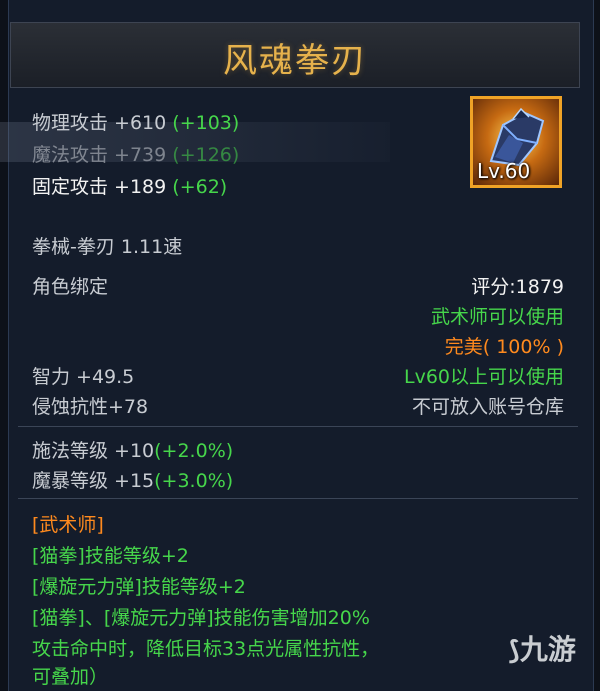 This screenshot has width=600, height=691. I want to click on stat-label: 魔暴等级 +15, so click(93, 481).